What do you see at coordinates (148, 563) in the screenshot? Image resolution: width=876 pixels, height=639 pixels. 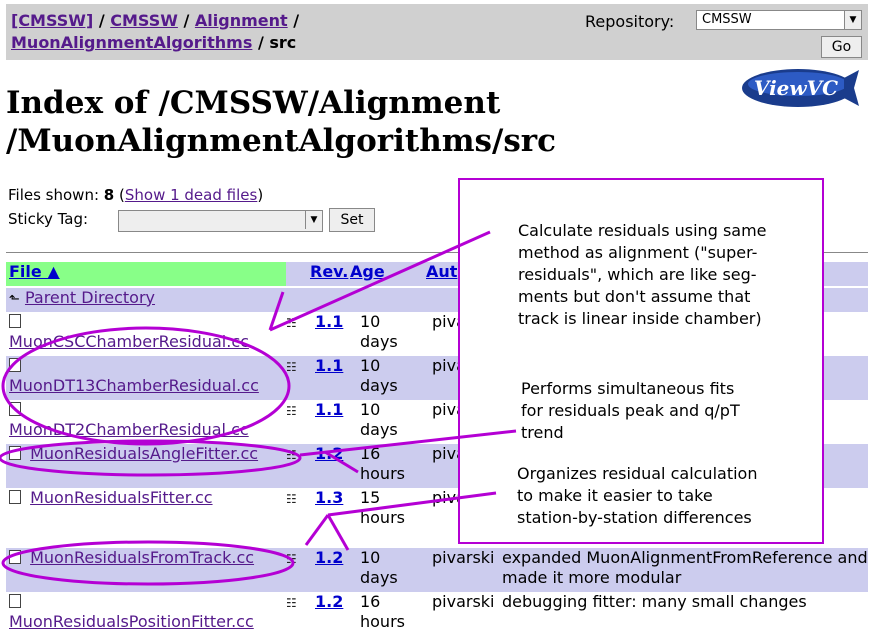 I see `highlight-oval-from-track` at bounding box center [148, 563].